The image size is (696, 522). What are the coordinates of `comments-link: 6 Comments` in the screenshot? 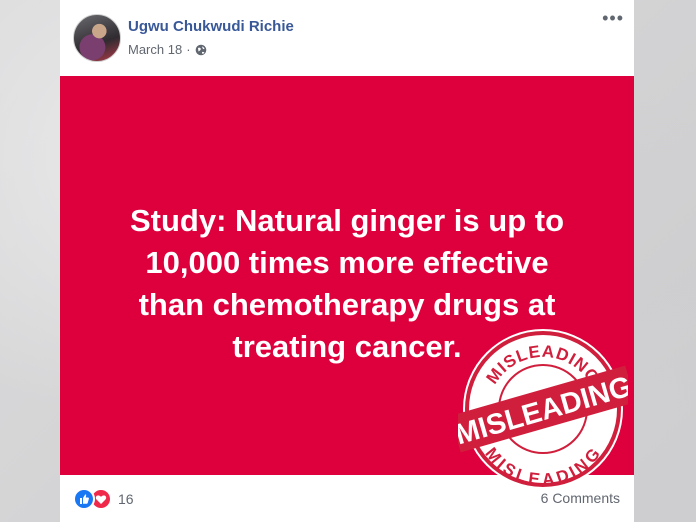 It's located at (580, 498).